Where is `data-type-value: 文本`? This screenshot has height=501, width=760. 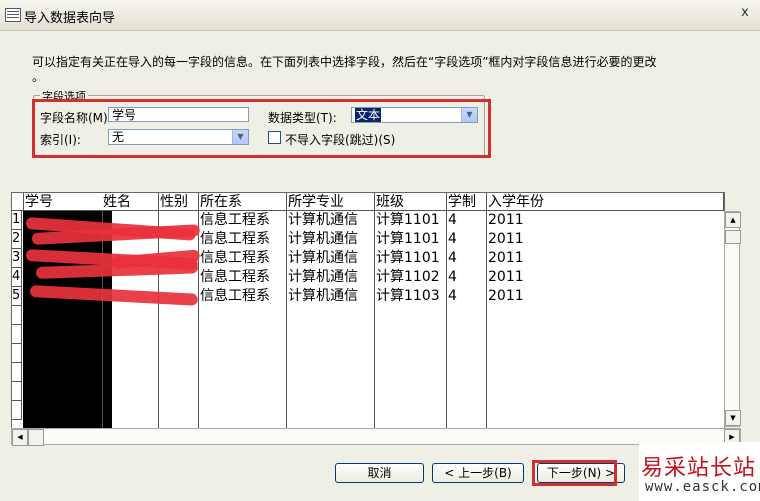
data-type-value: 文本 is located at coordinates (368, 115).